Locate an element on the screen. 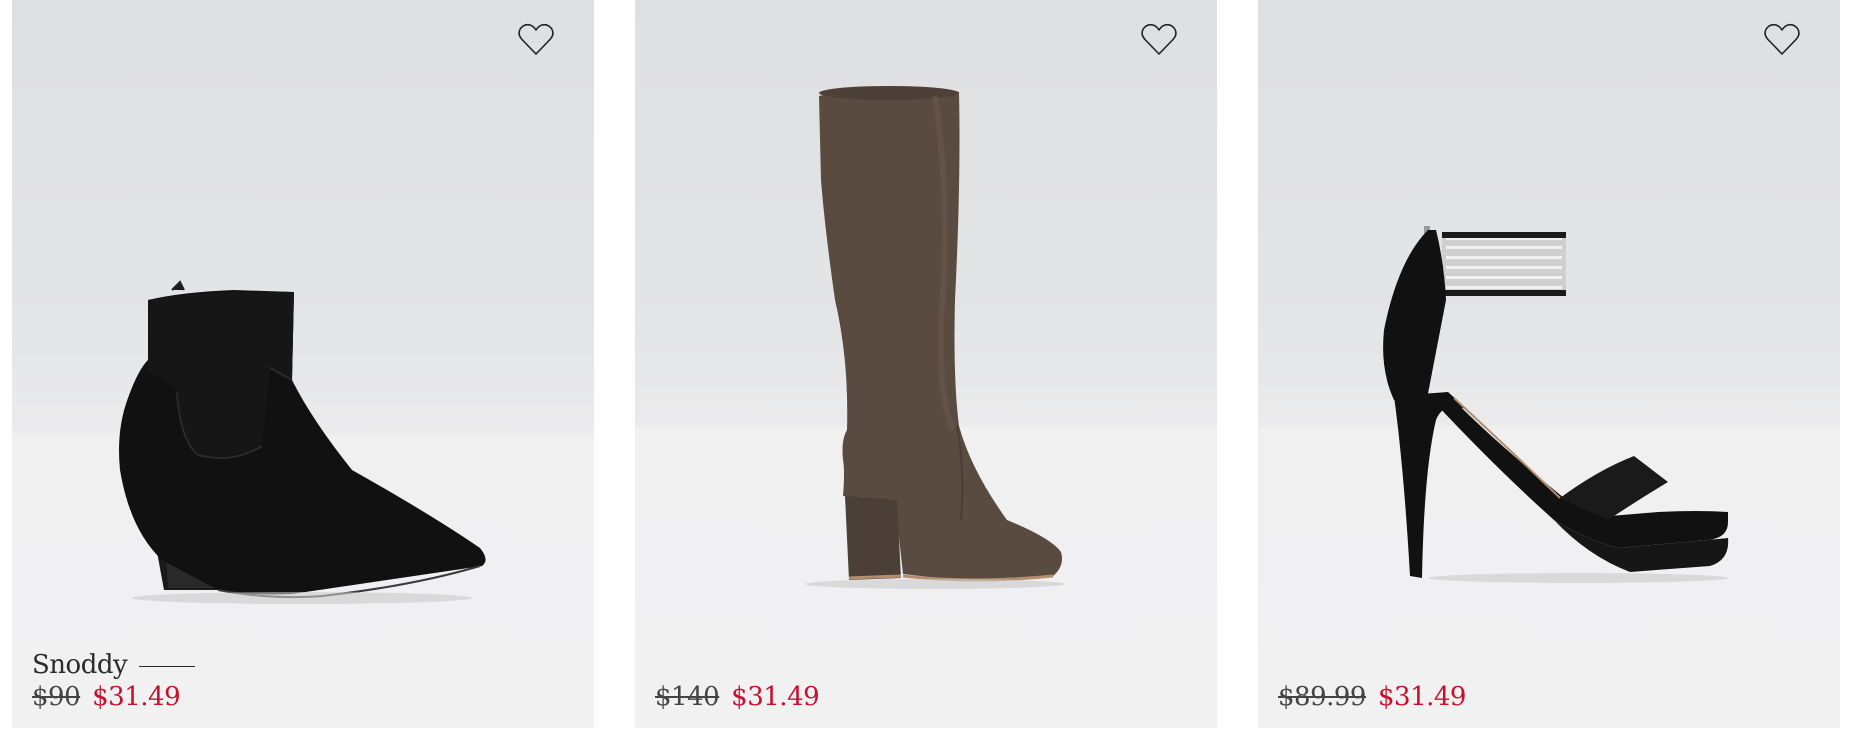 This screenshot has height=744, width=1854. product-name-row: Snoddy is located at coordinates (114, 665).